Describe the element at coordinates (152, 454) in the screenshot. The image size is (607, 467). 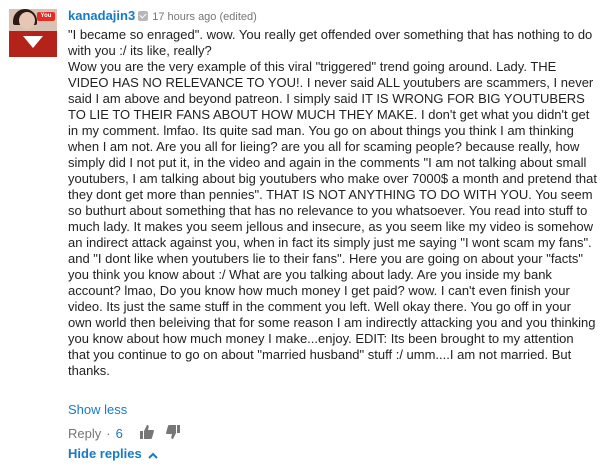
I see `chevron-up-icon` at that location.